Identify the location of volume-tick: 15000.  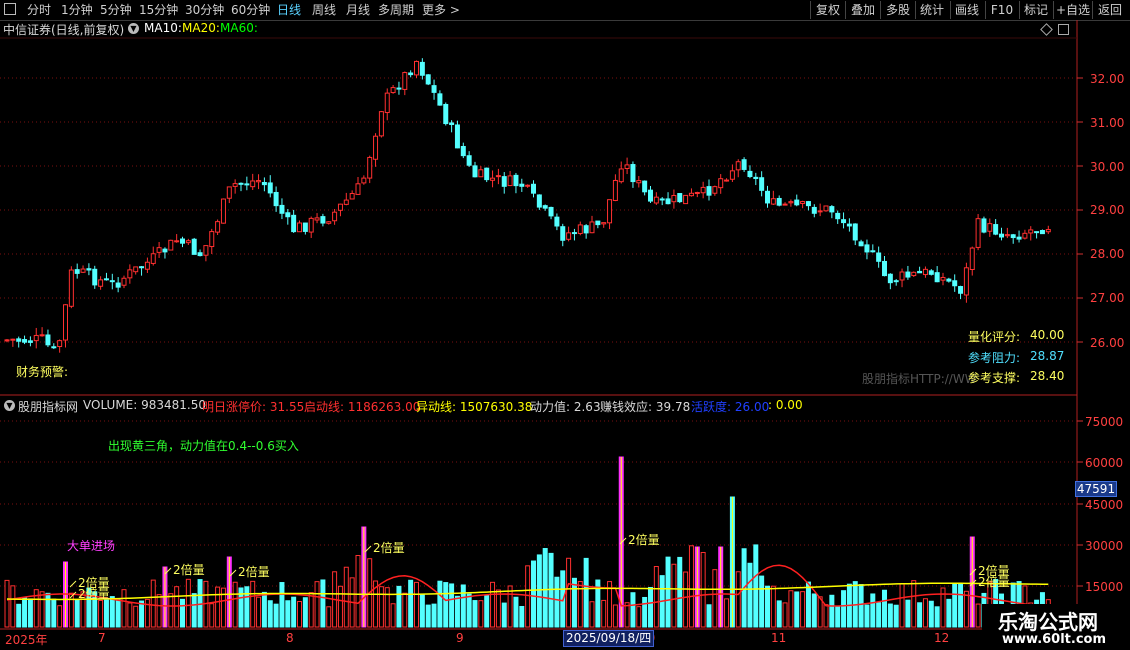
(1104, 587).